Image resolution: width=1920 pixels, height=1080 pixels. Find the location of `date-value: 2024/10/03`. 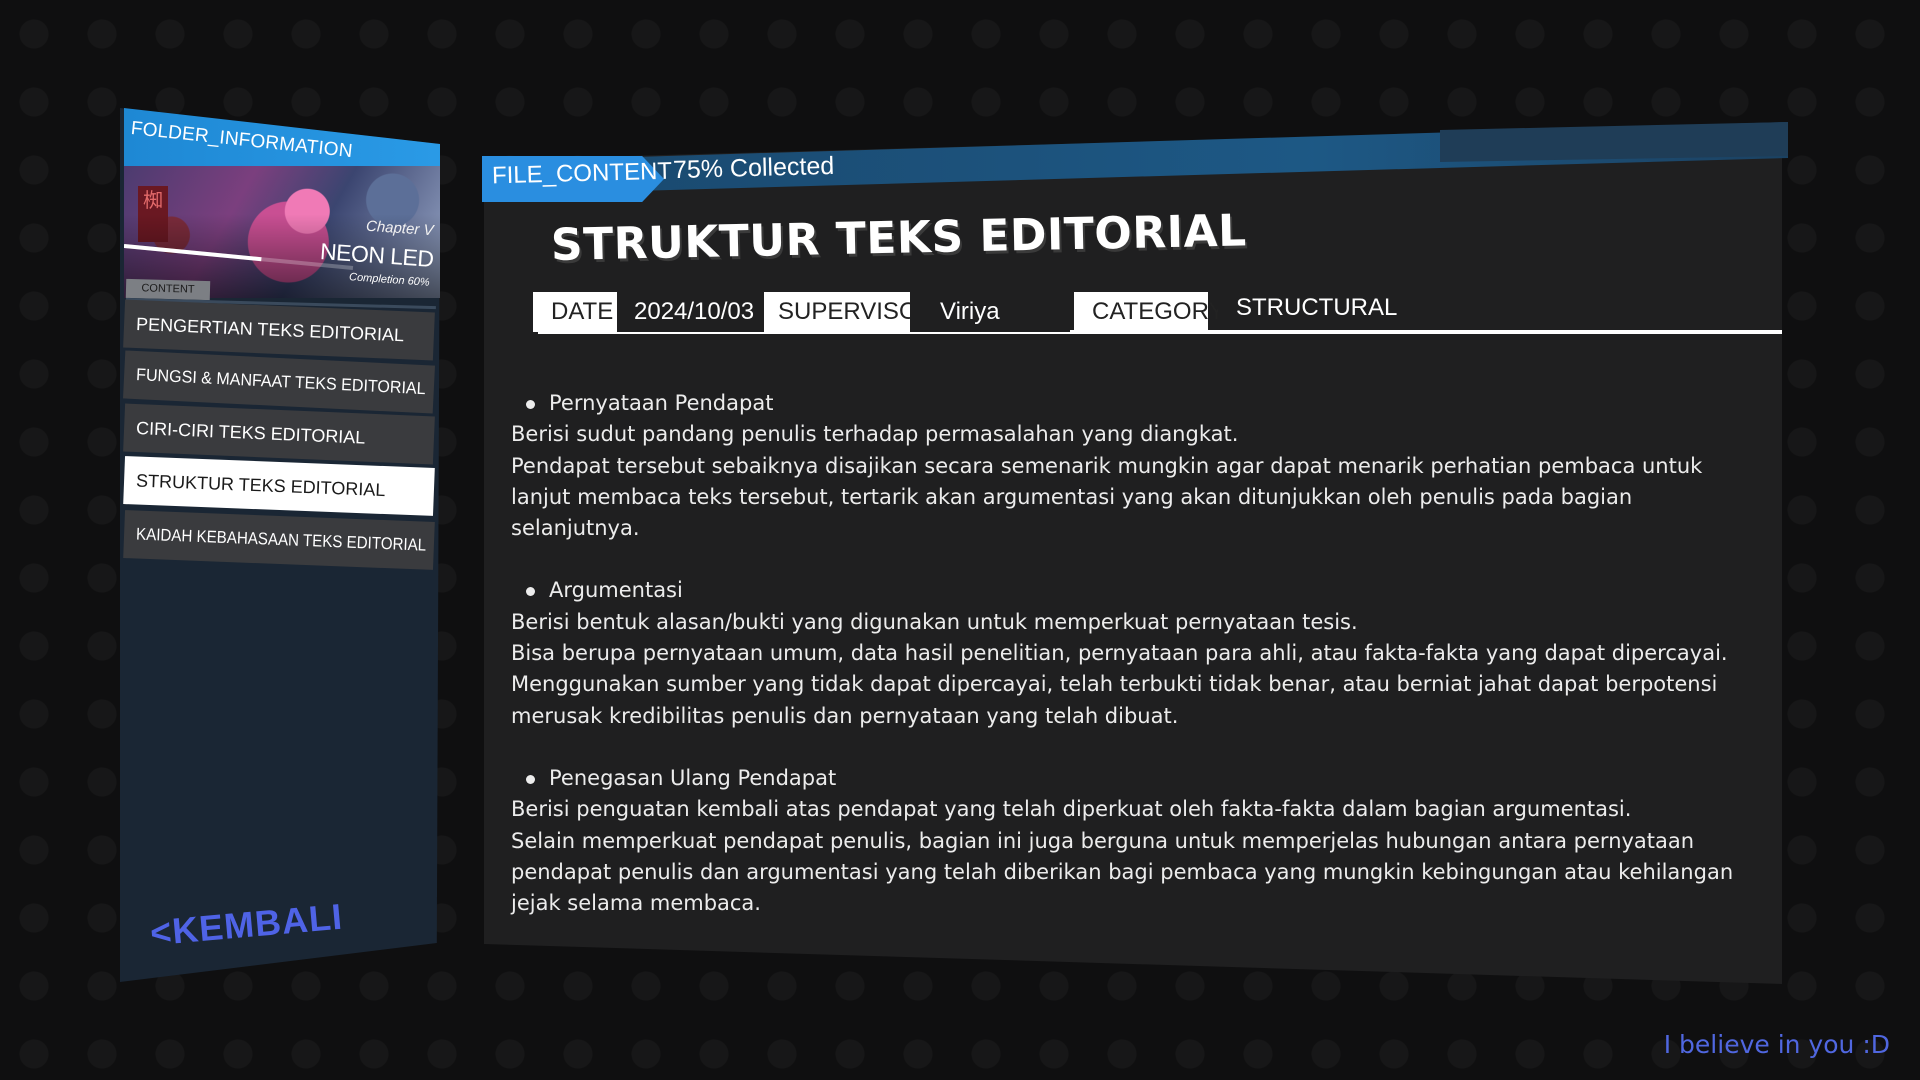

date-value: 2024/10/03 is located at coordinates (691, 312).